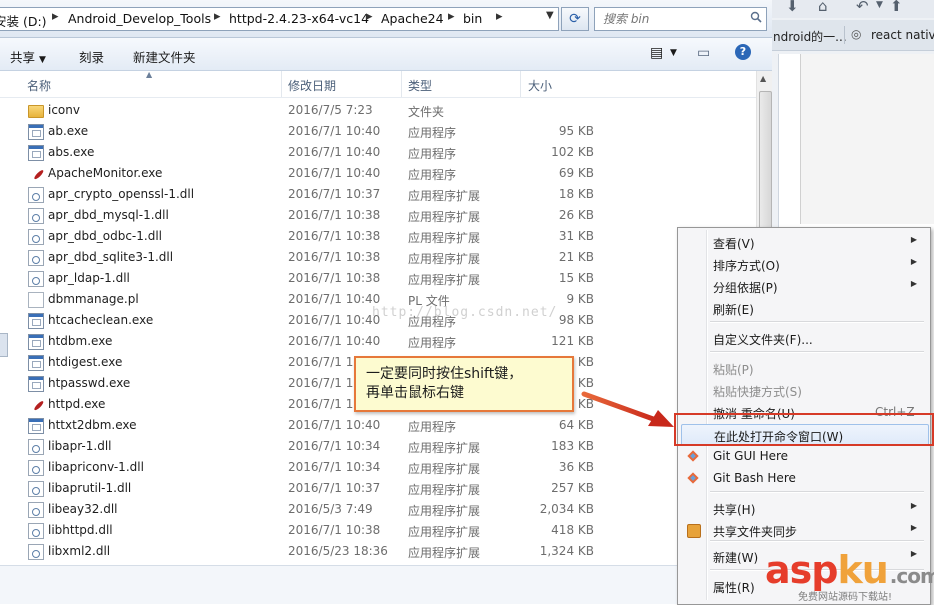 The width and height of the screenshot is (934, 605). Describe the element at coordinates (444, 374) in the screenshot. I see `callout-line-1: 一定要同时按住shift键，` at that location.